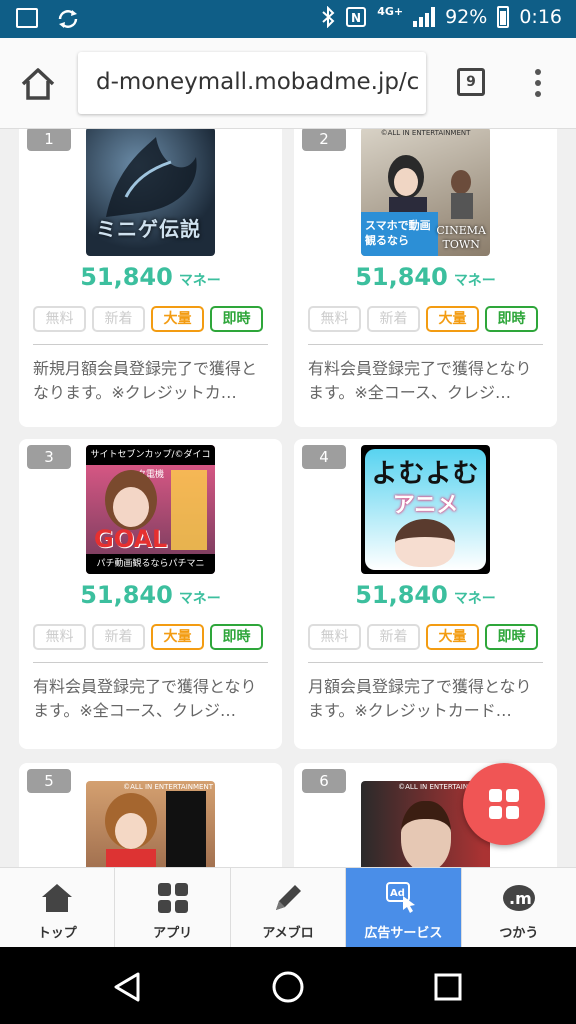 The width and height of the screenshot is (576, 1024). I want to click on offer-thumbnail: ©ALL IN ENTERTAINMENT, so click(150, 824).